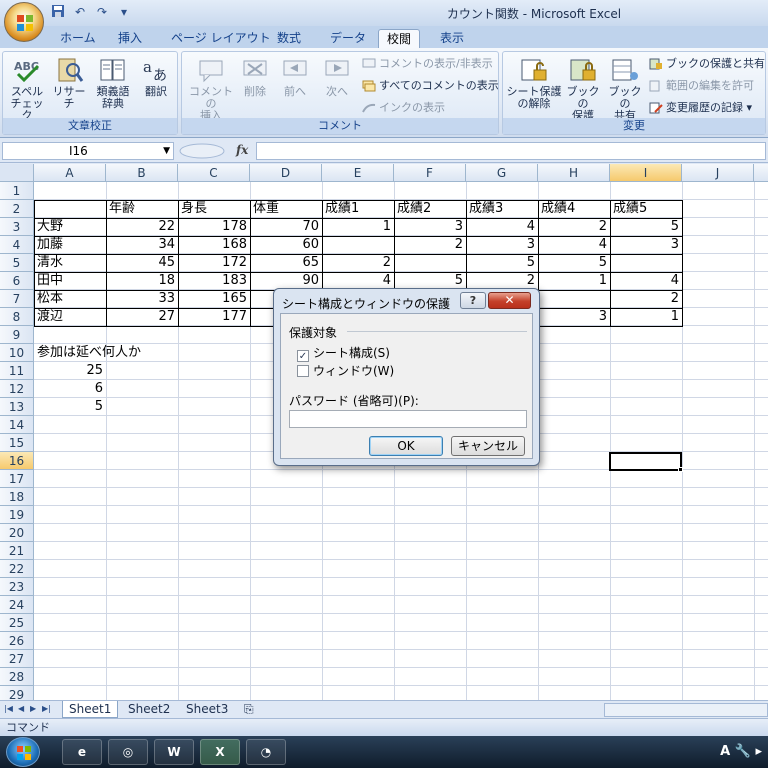 This screenshot has width=768, height=768. Describe the element at coordinates (17, 317) in the screenshot. I see `row-header-8: 8` at that location.